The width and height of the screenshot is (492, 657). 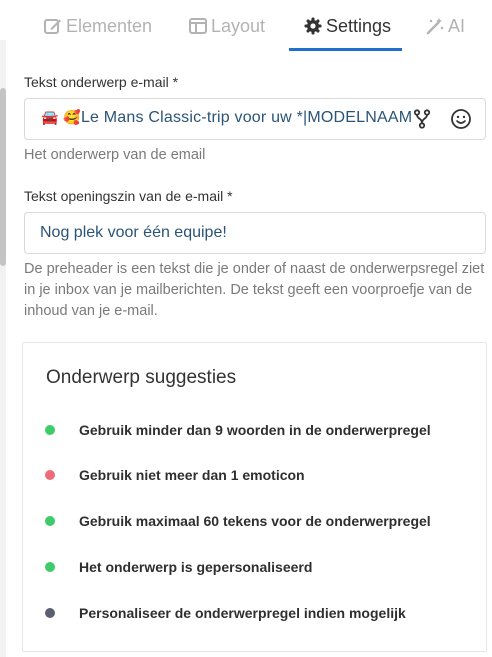 I want to click on status-dot-gray-icon, so click(x=50, y=613).